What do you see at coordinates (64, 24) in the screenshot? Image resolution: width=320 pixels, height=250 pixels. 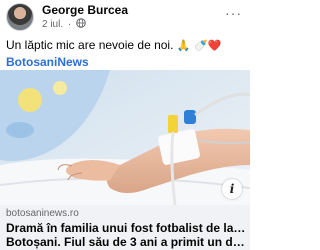 I see `post-meta: 2 iul. ·` at bounding box center [64, 24].